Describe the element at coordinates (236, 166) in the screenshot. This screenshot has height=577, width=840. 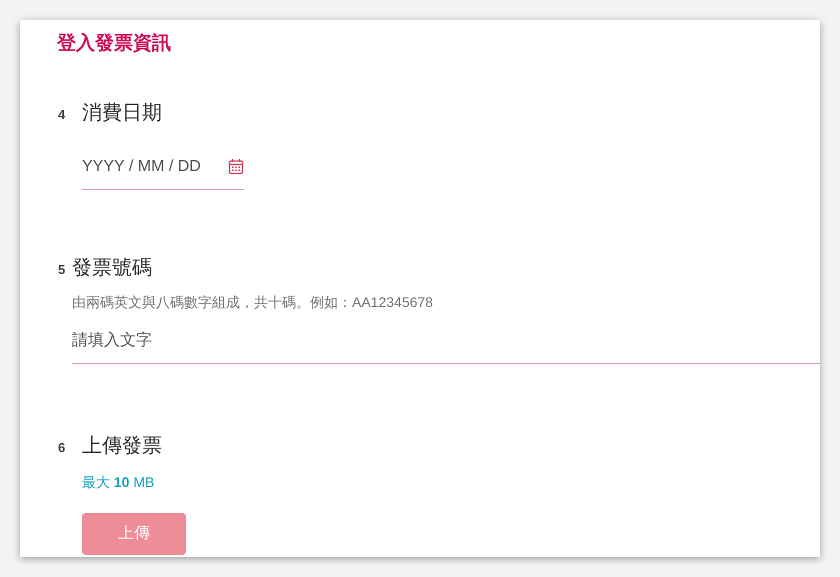
I see `calendar-icon` at that location.